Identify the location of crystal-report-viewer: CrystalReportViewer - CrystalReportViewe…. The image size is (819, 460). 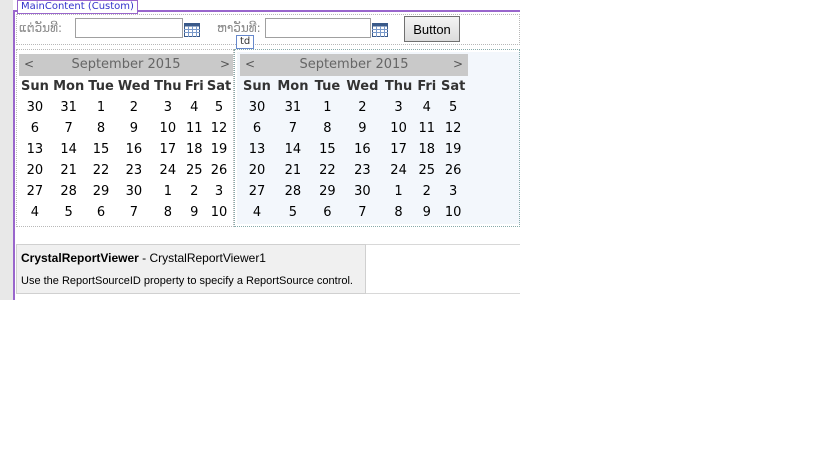
(191, 269).